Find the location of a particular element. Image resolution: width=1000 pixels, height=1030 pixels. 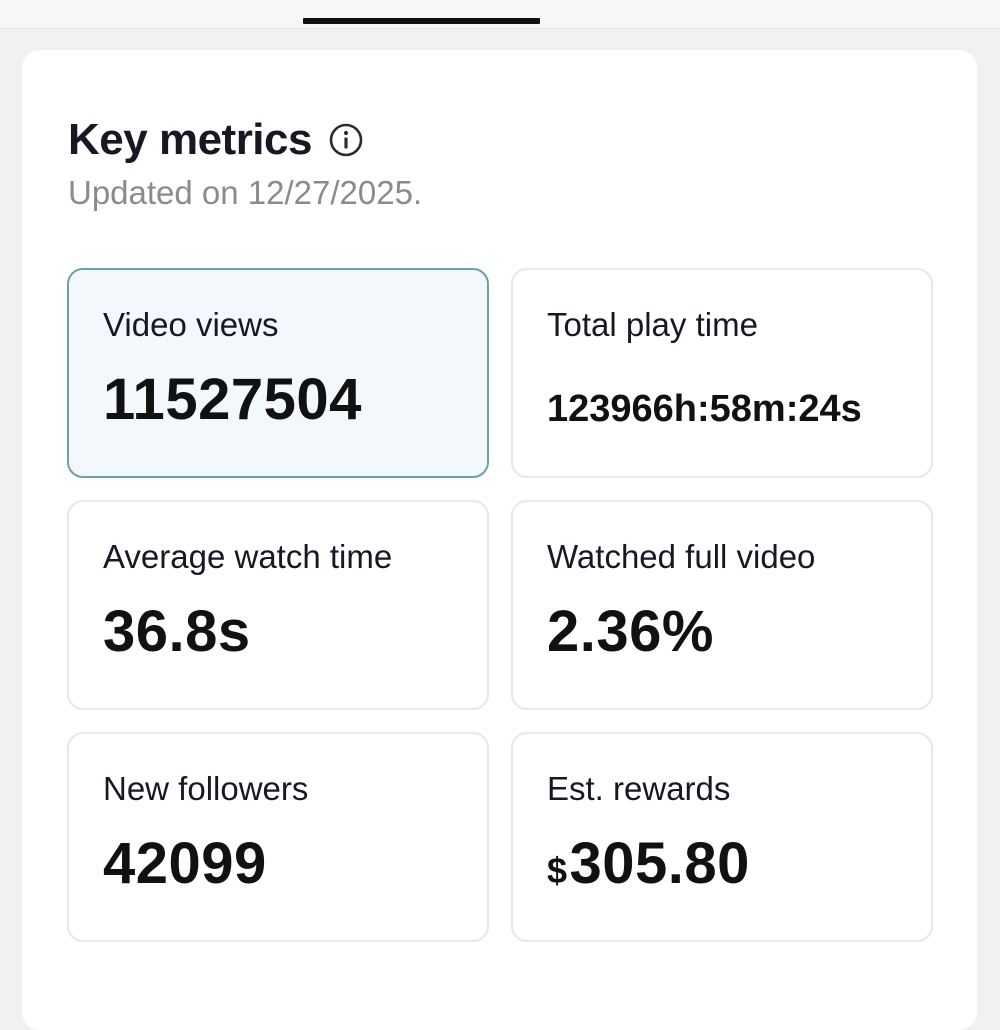

metric-card-new-followers: New followers 42099 is located at coordinates (278, 837).